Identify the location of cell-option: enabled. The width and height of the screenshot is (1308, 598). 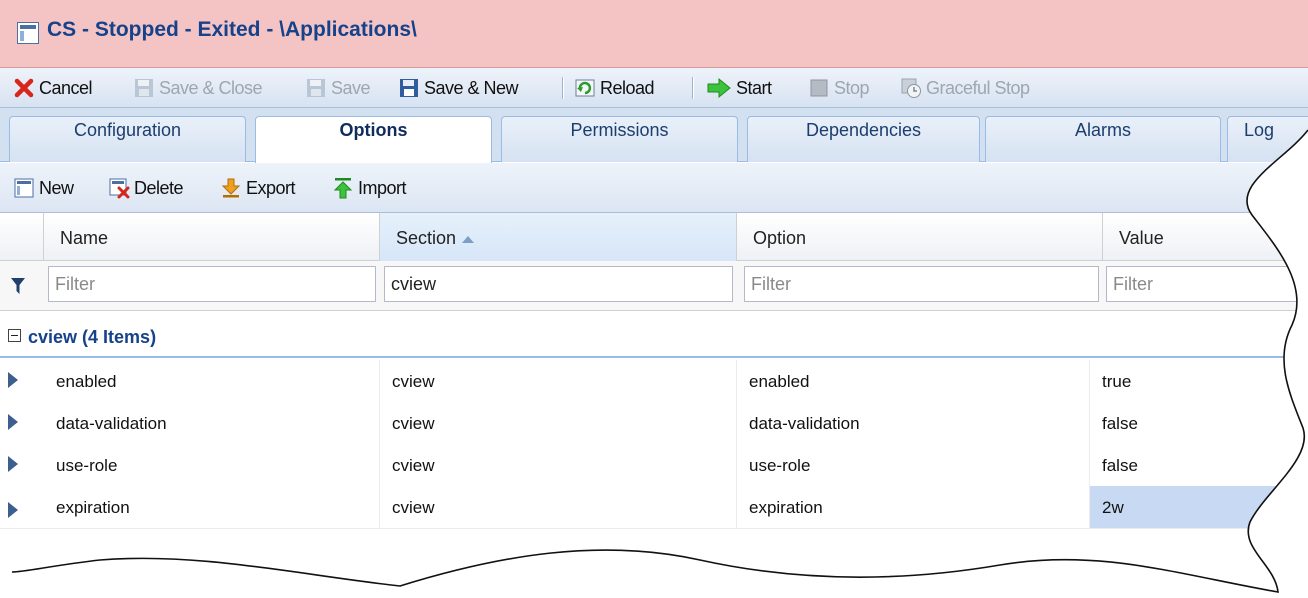
(913, 381).